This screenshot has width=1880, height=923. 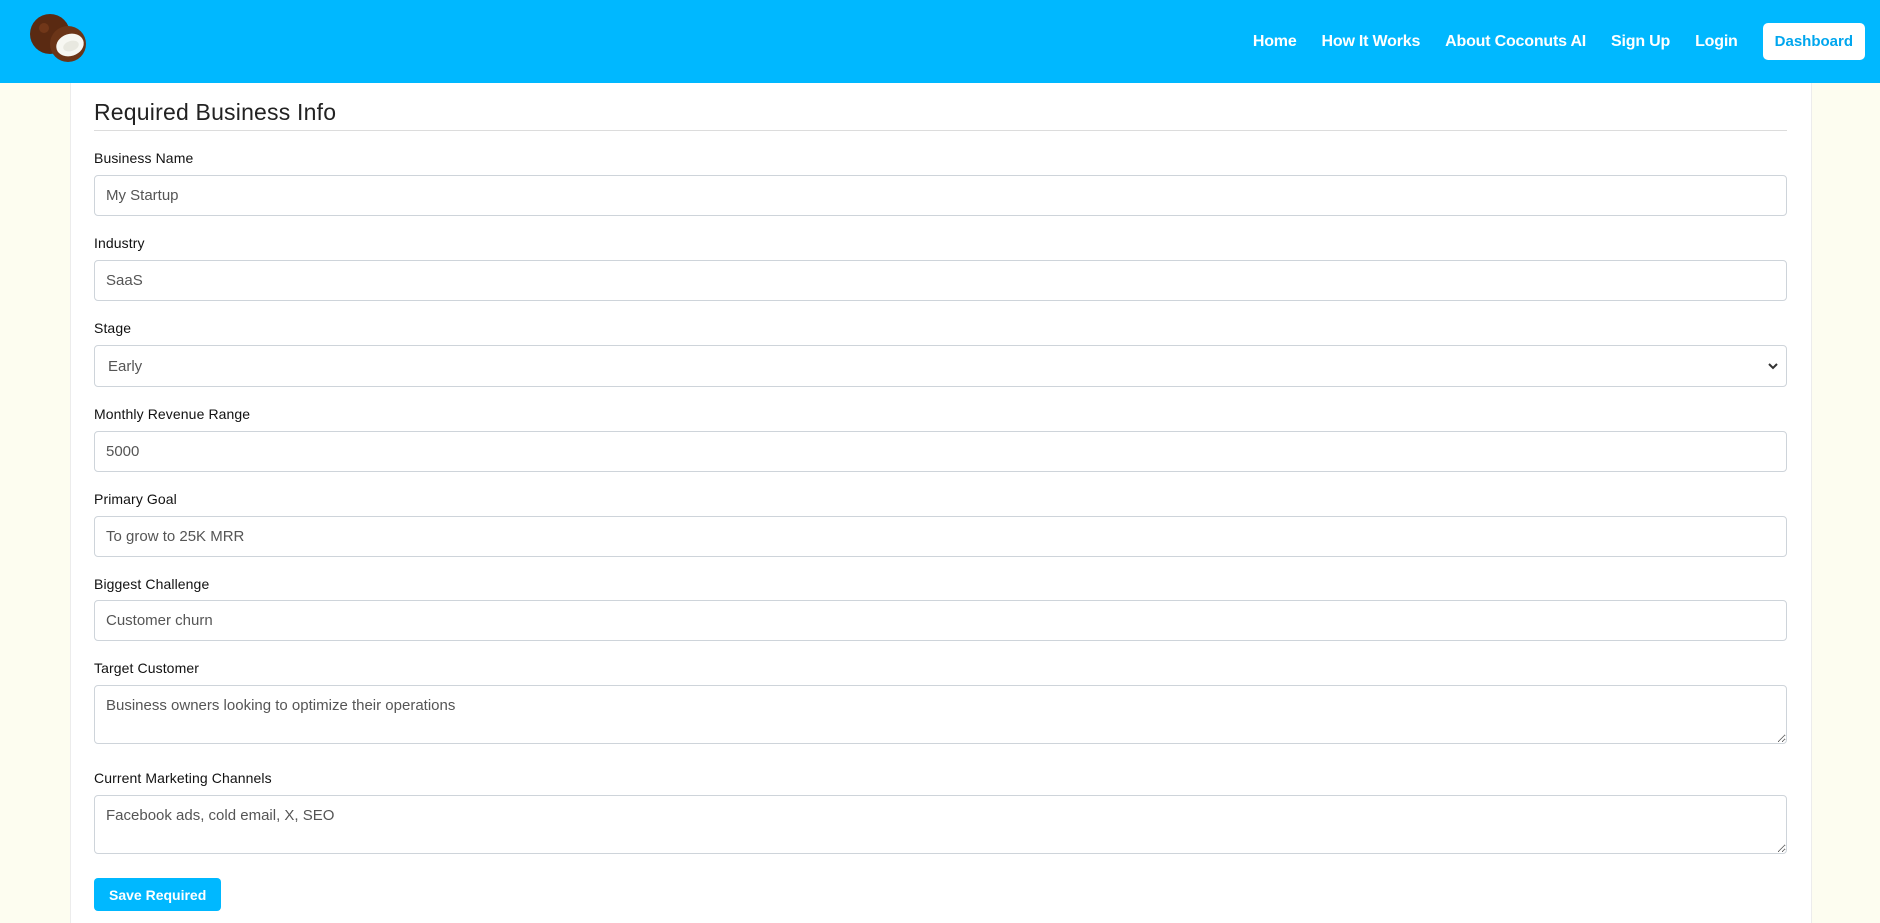 I want to click on marketing-channels-label: Current Marketing Channels, so click(x=183, y=778).